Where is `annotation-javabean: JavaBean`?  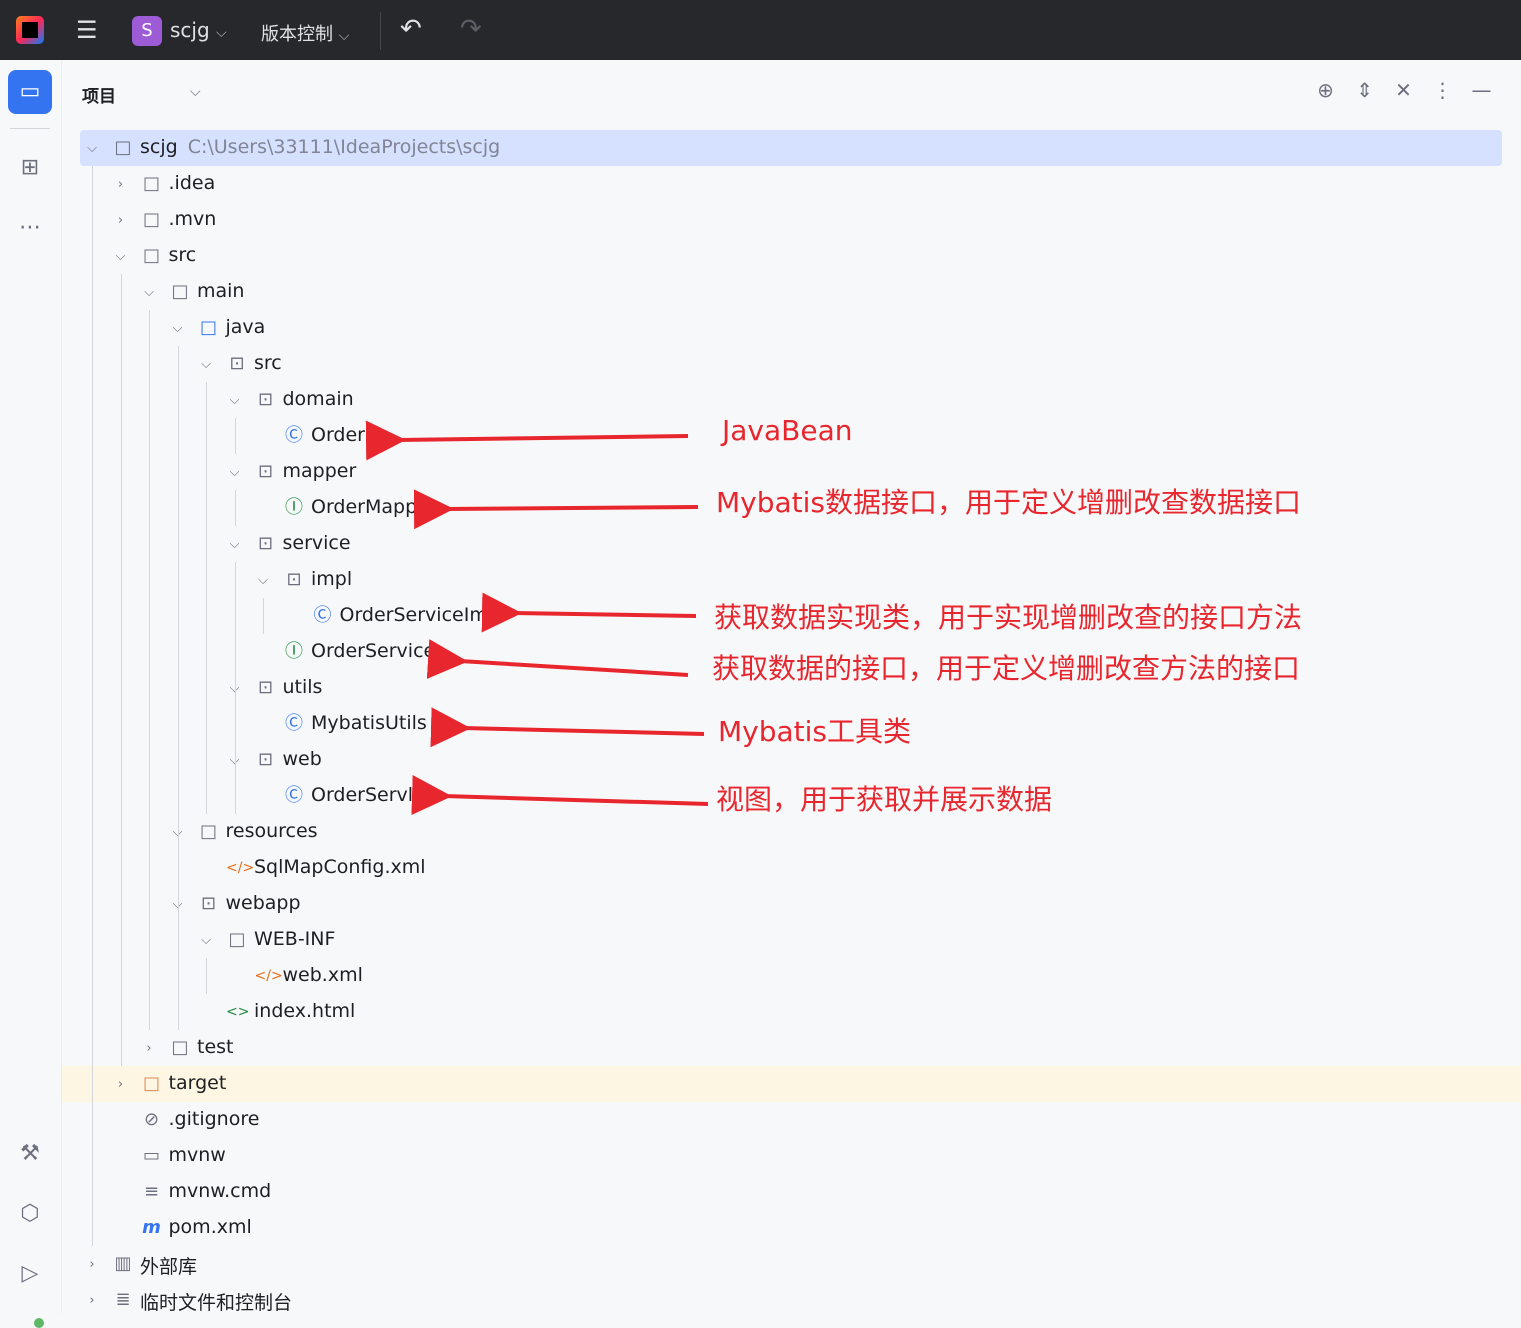 annotation-javabean: JavaBean is located at coordinates (787, 430).